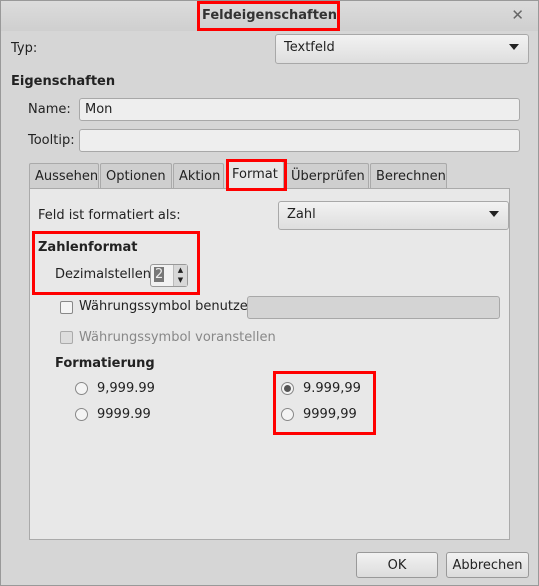 This screenshot has height=586, width=539. I want to click on radio-label: 9999,99, so click(330, 414).